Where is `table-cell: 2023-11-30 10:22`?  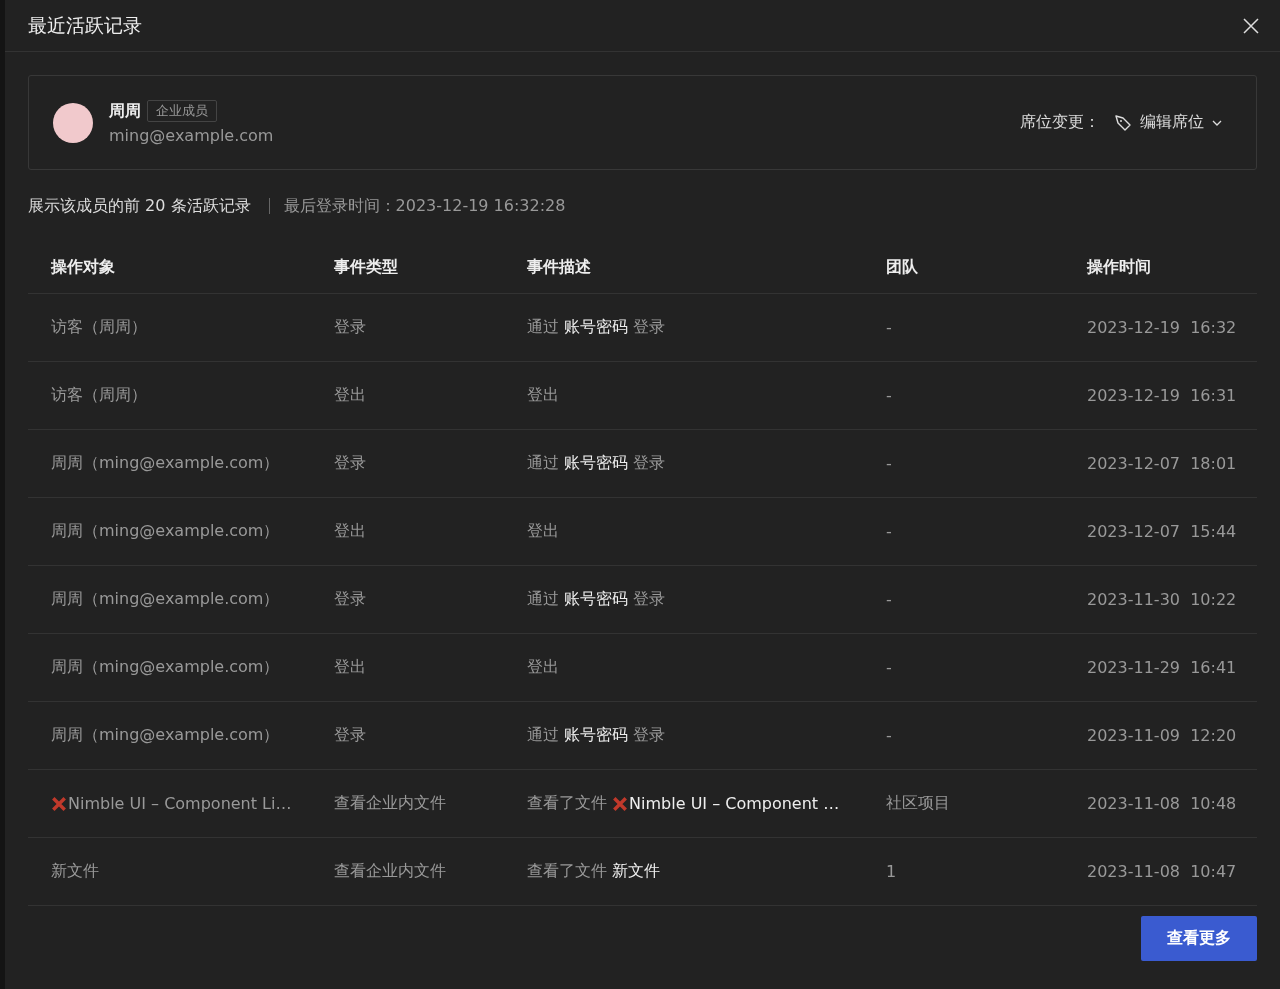
table-cell: 2023-11-30 10:22 is located at coordinates (1162, 599).